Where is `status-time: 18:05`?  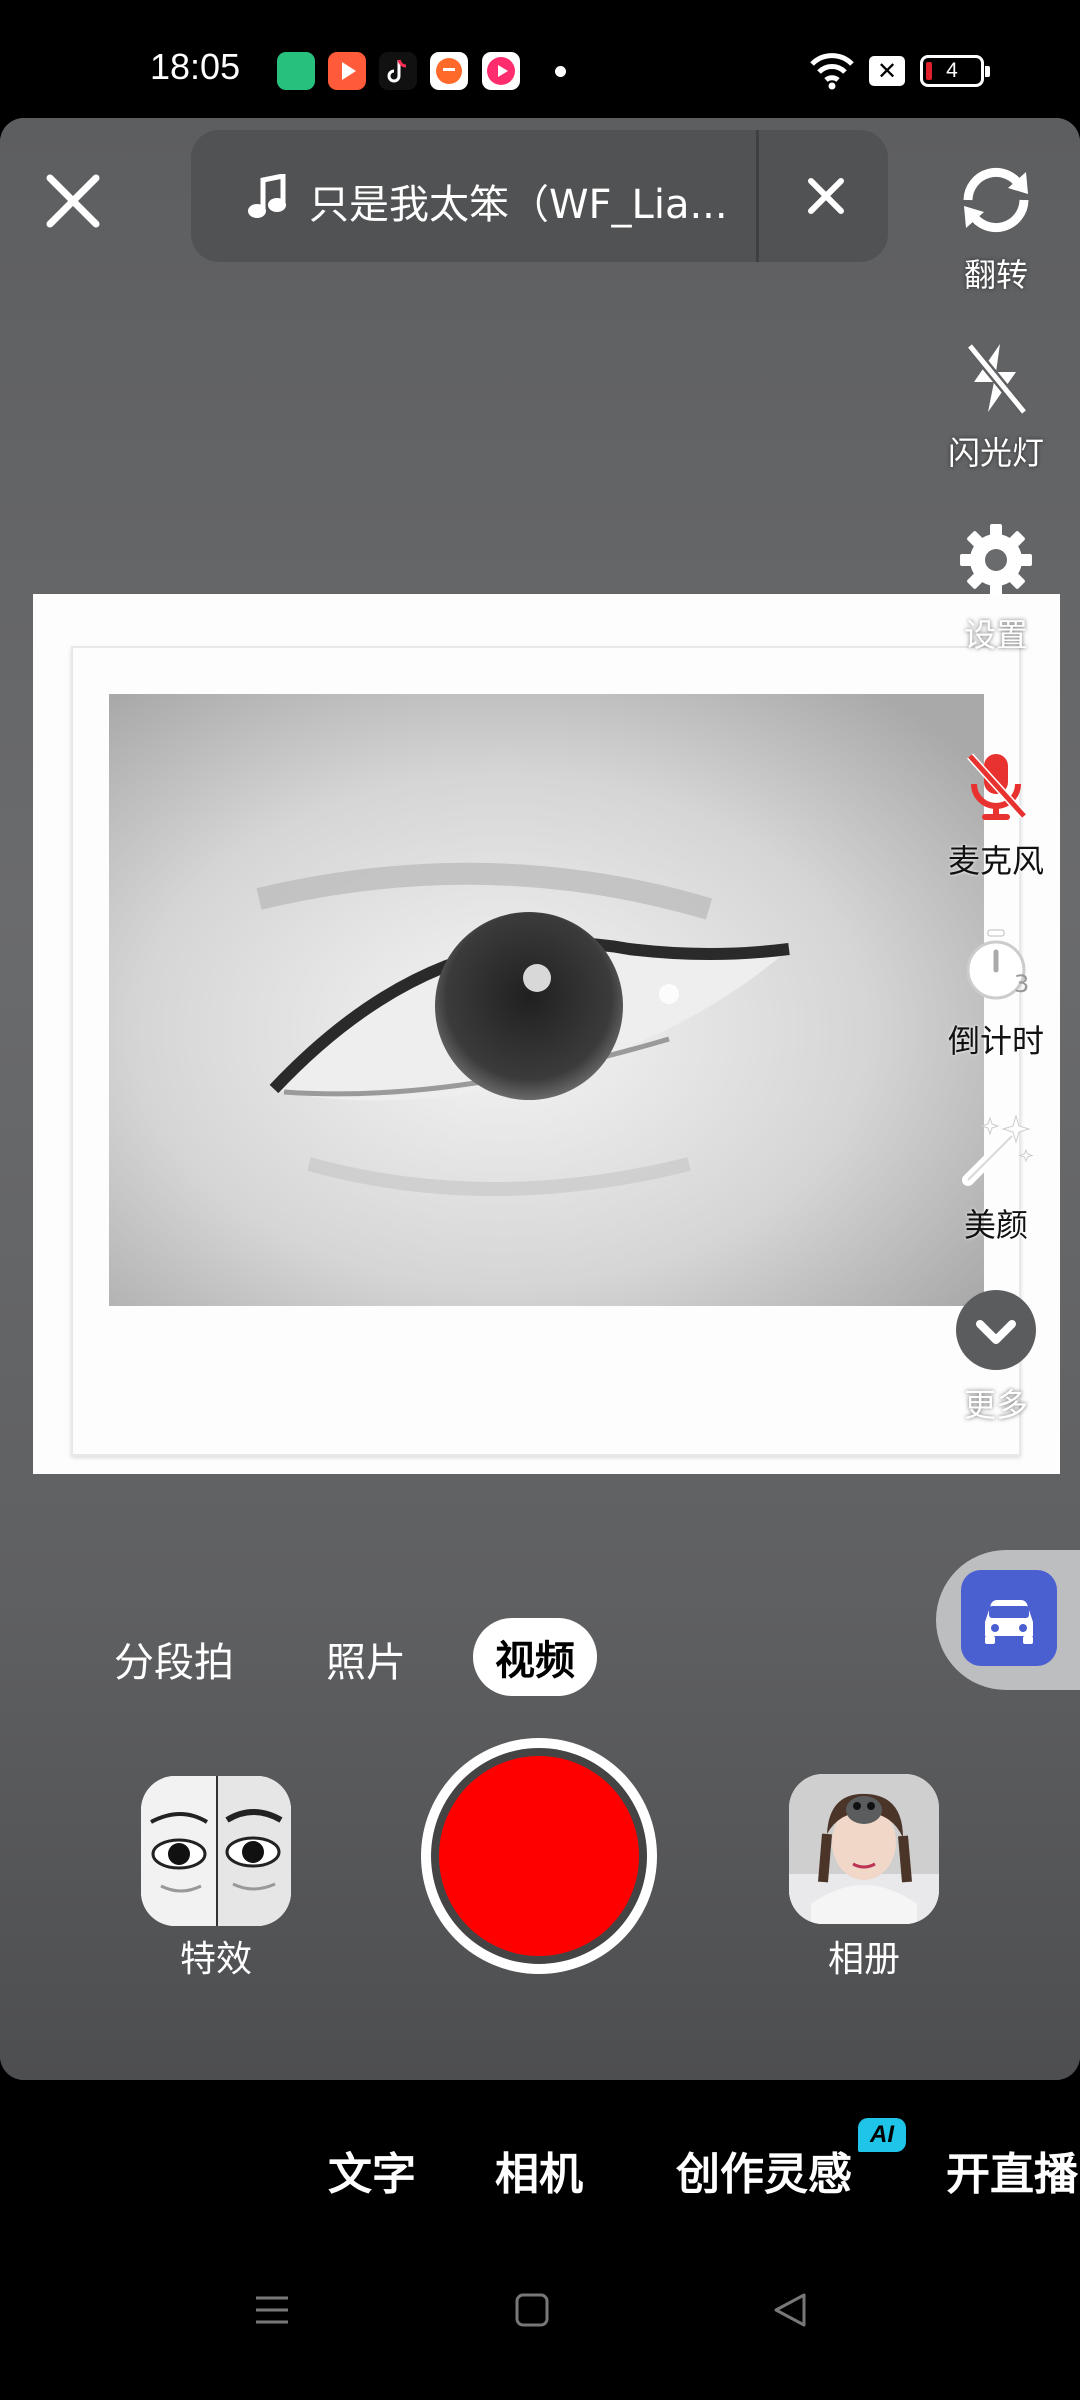
status-time: 18:05 is located at coordinates (195, 66).